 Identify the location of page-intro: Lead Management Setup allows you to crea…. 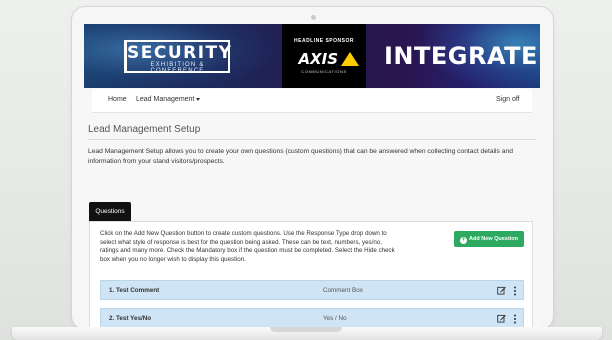
(300, 156).